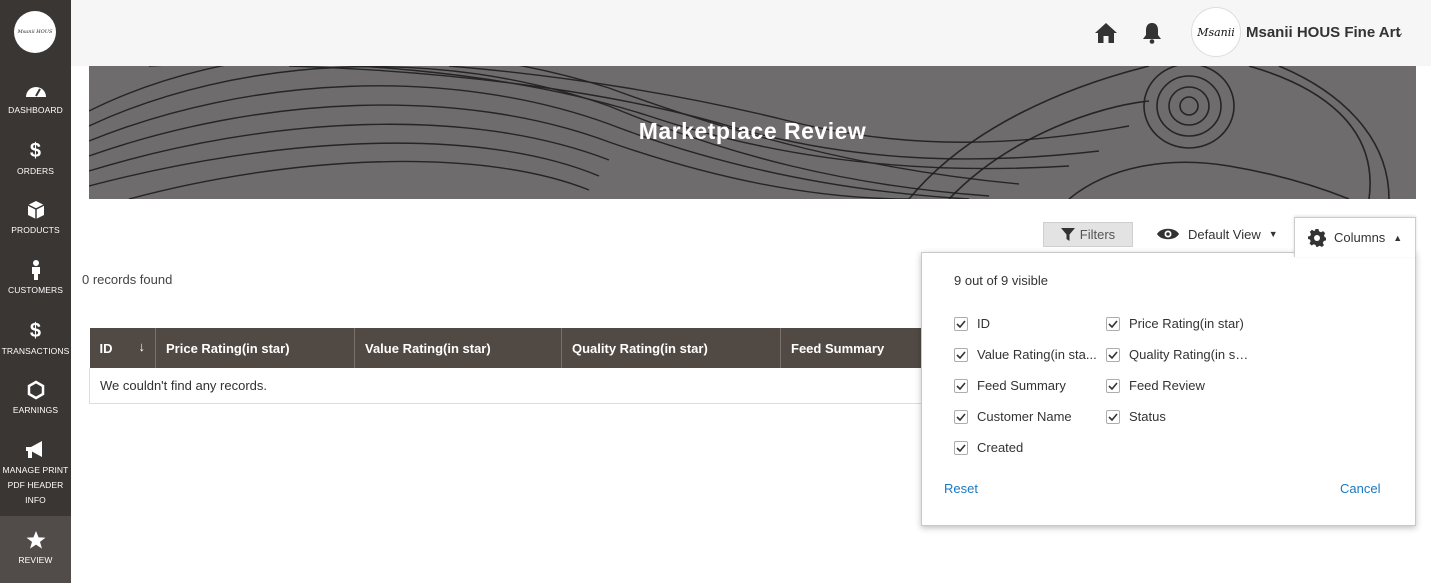  What do you see at coordinates (1152, 33) in the screenshot?
I see `bell-icon` at bounding box center [1152, 33].